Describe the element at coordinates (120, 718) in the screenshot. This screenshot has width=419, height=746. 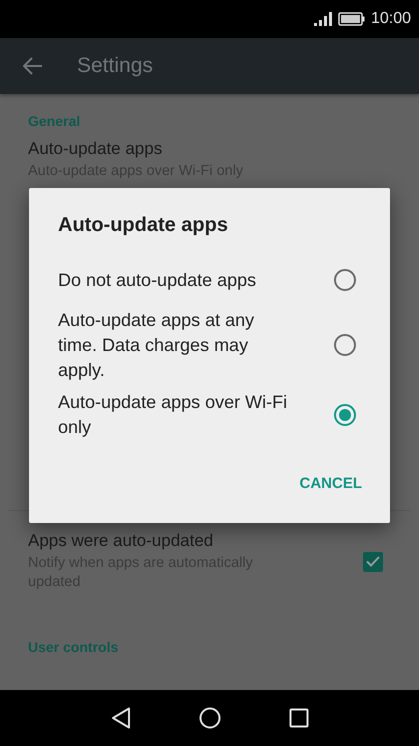
I see `back-icon` at that location.